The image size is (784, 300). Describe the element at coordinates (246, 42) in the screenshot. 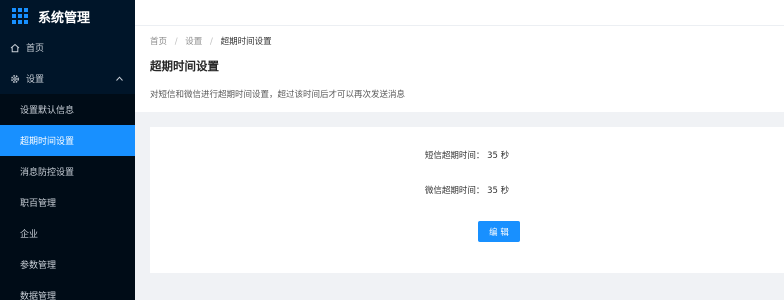

I see `breadcrumb-current: 超期时间设置` at that location.